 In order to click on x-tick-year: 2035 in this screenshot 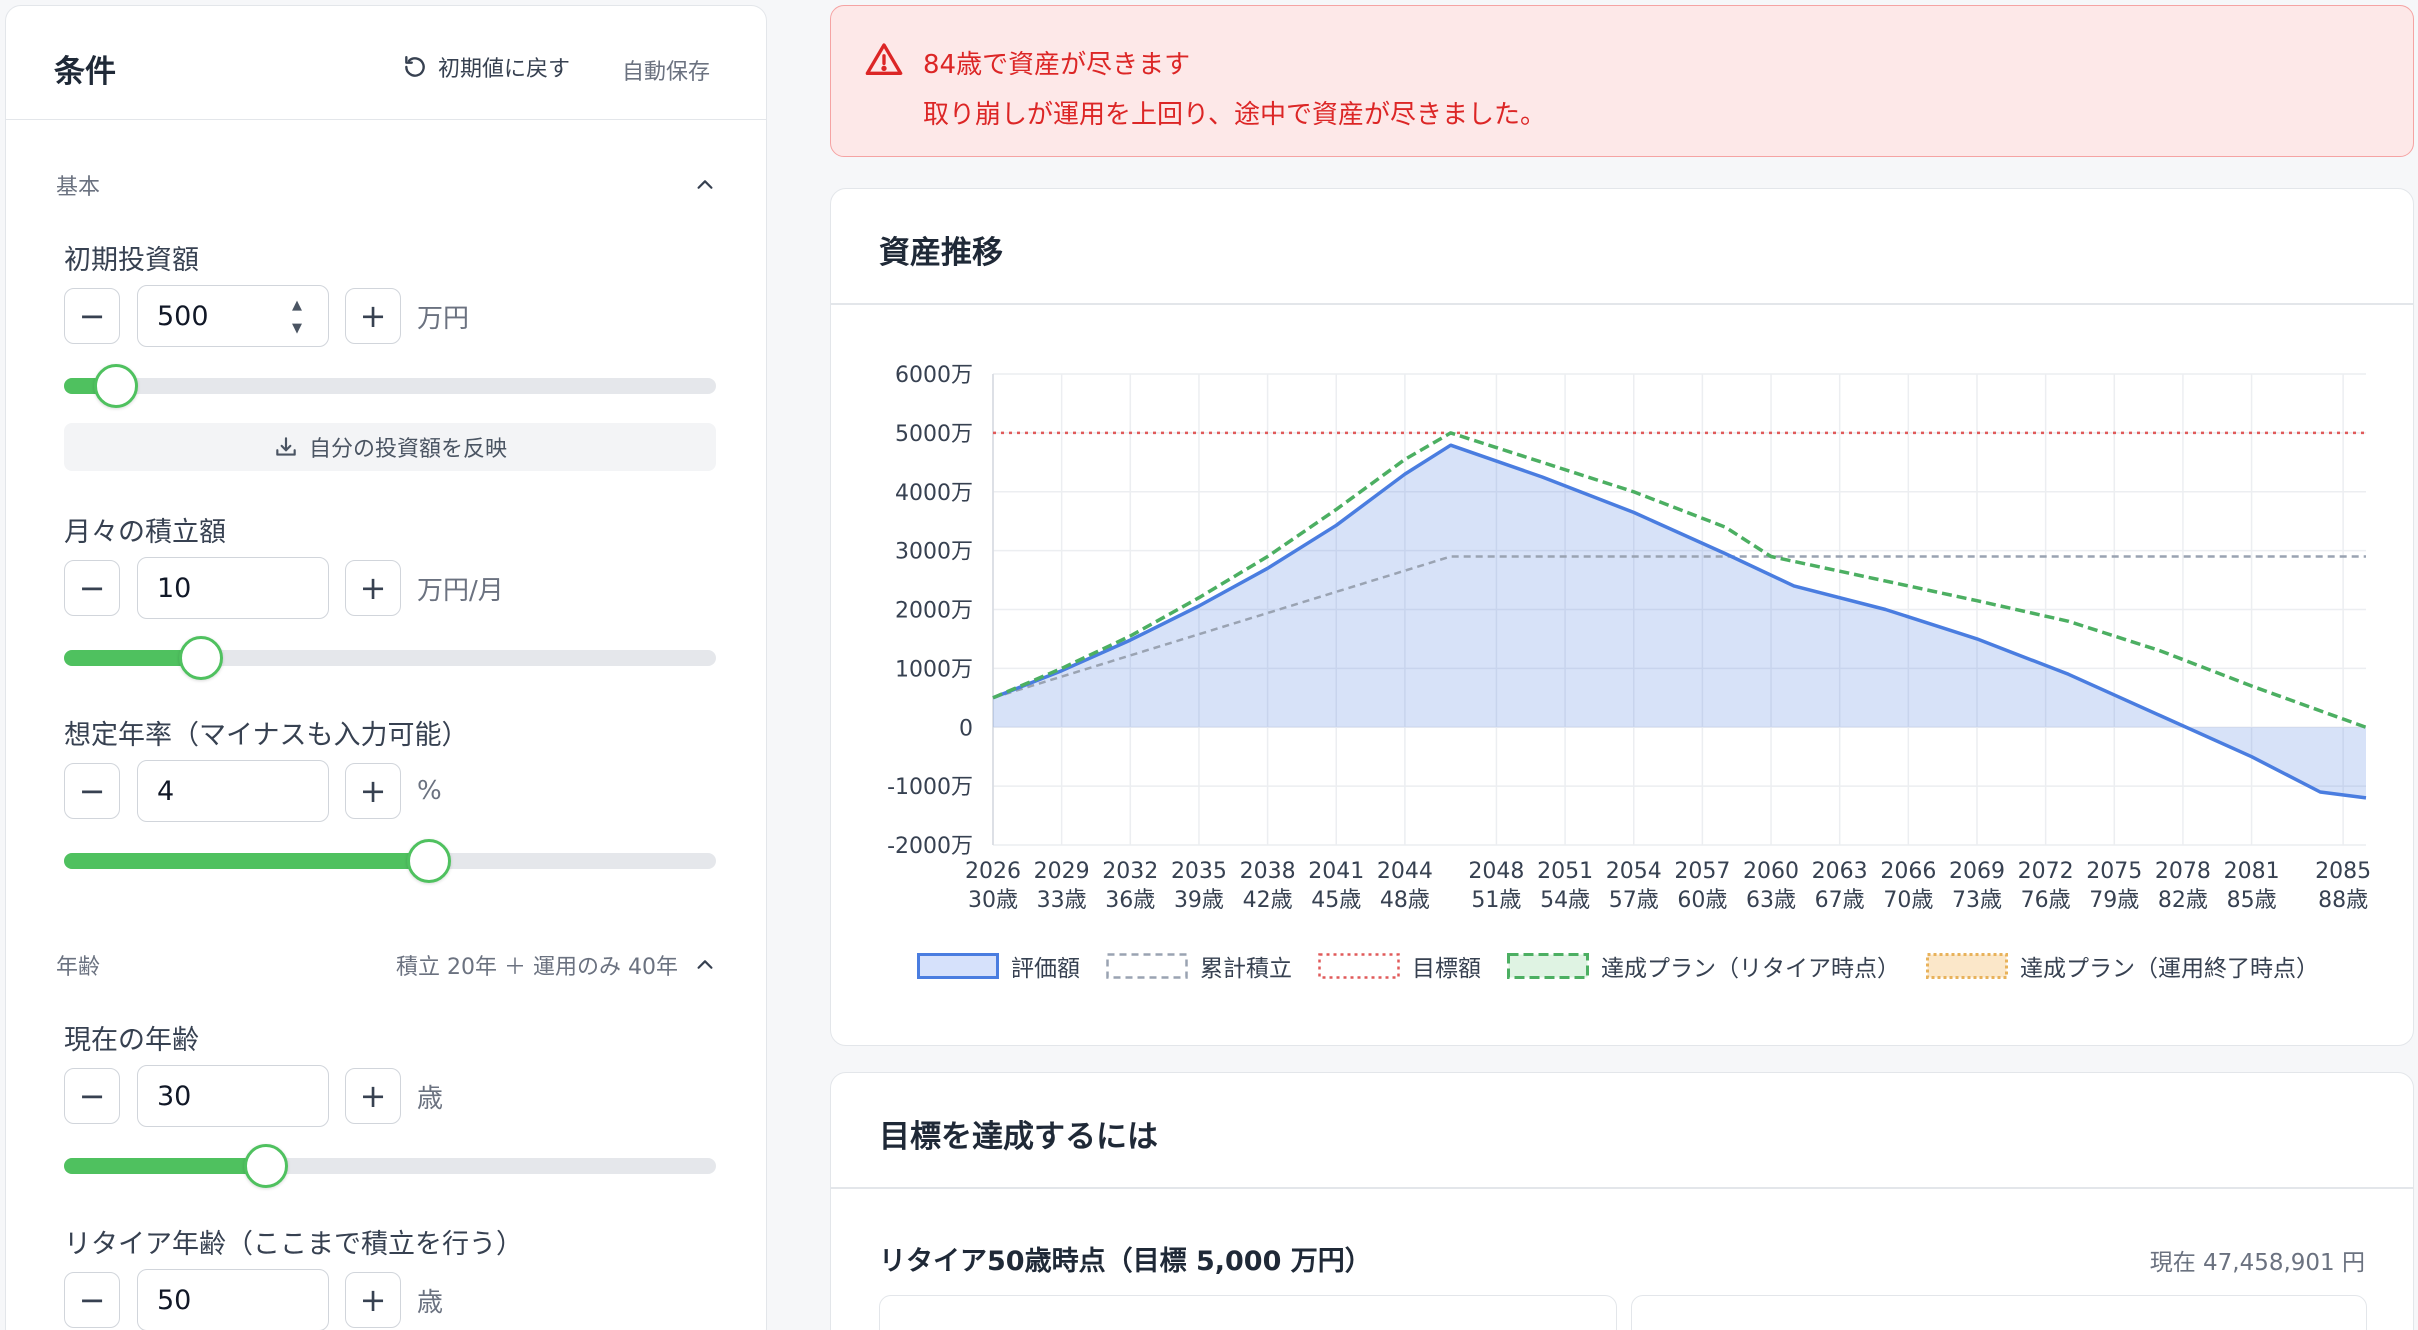, I will do `click(1199, 871)`.